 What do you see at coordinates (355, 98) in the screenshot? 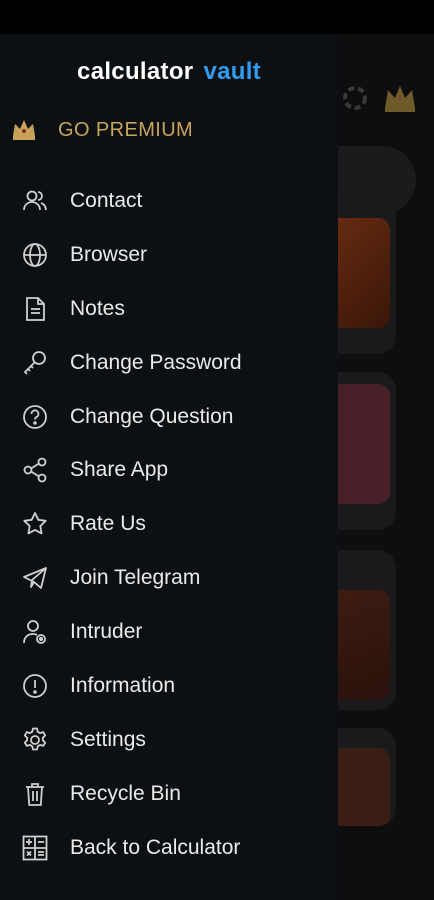
I see `bg-theme-icon` at bounding box center [355, 98].